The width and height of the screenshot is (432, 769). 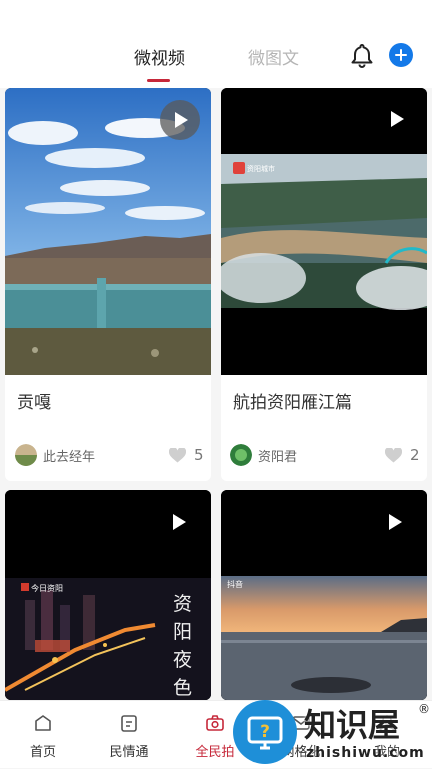 What do you see at coordinates (69, 457) in the screenshot?
I see `author-name: 此去经年` at bounding box center [69, 457].